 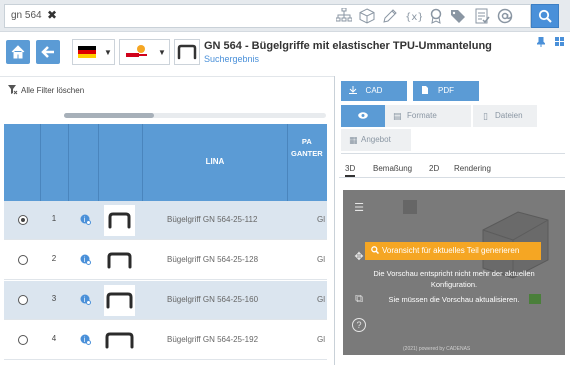 I want to click on tab-formats: ▤ Formate, so click(x=428, y=116).